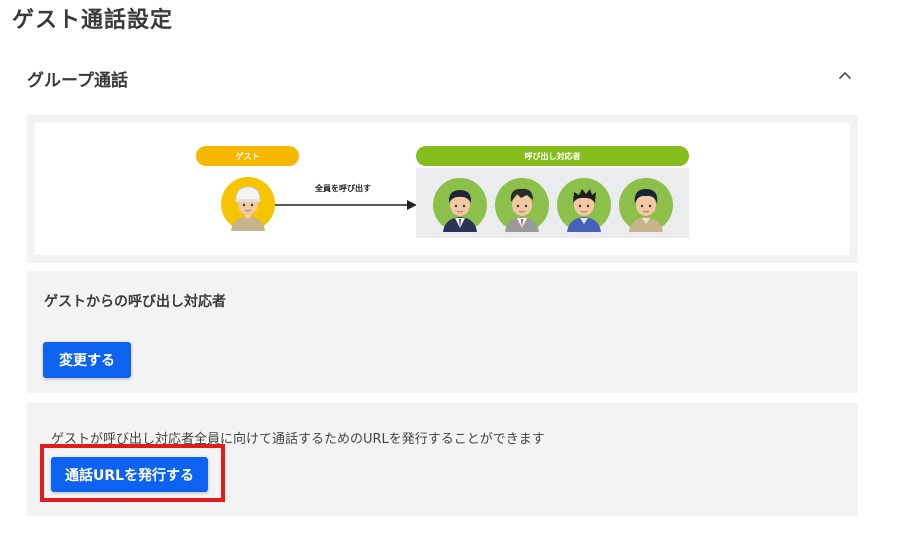 This screenshot has height=535, width=908. Describe the element at coordinates (77, 81) in the screenshot. I see `section-title: グループ通話` at that location.